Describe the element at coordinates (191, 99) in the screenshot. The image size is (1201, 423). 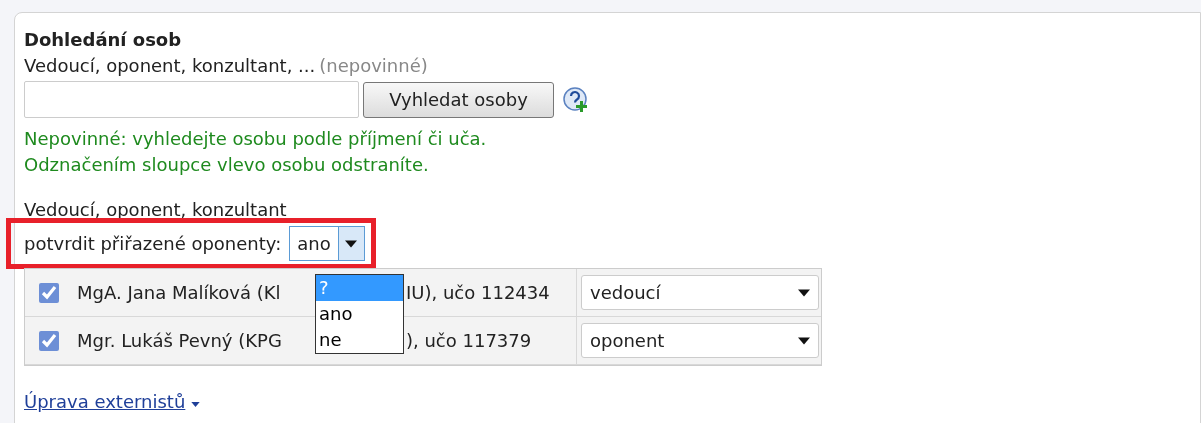
I see `search-field` at that location.